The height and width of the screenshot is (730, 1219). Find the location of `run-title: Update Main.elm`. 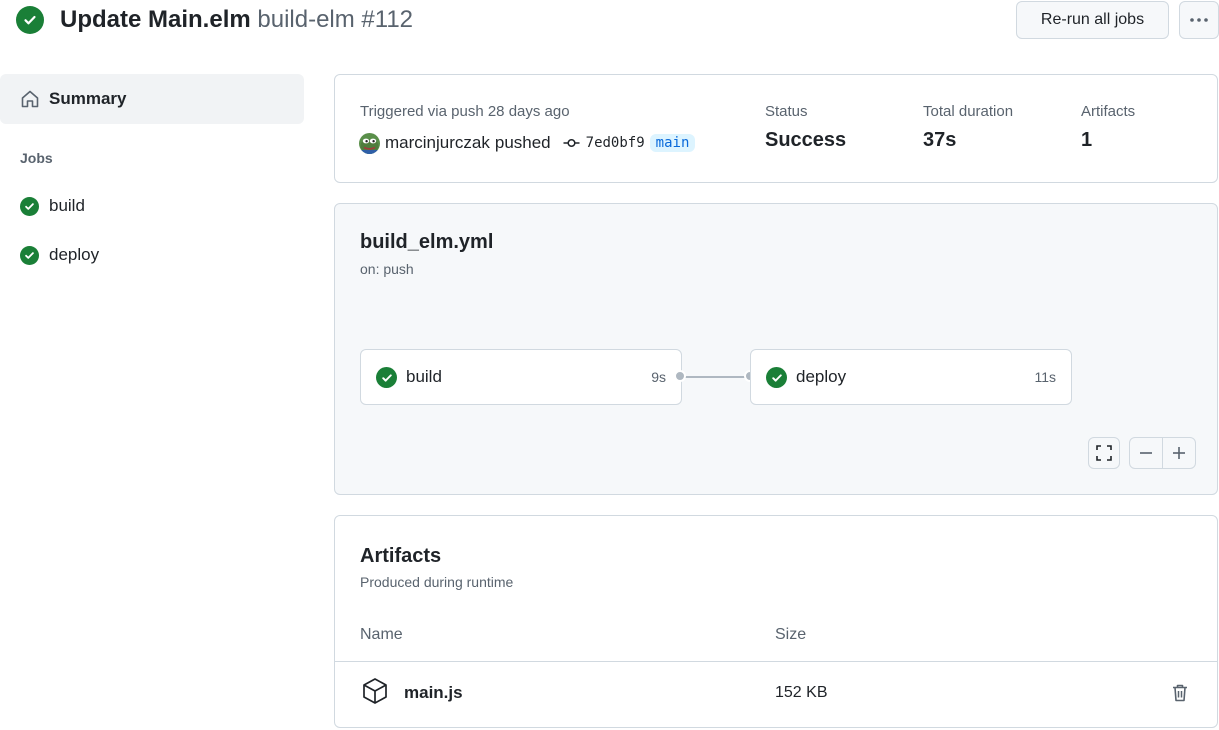

run-title: Update Main.elm is located at coordinates (155, 19).